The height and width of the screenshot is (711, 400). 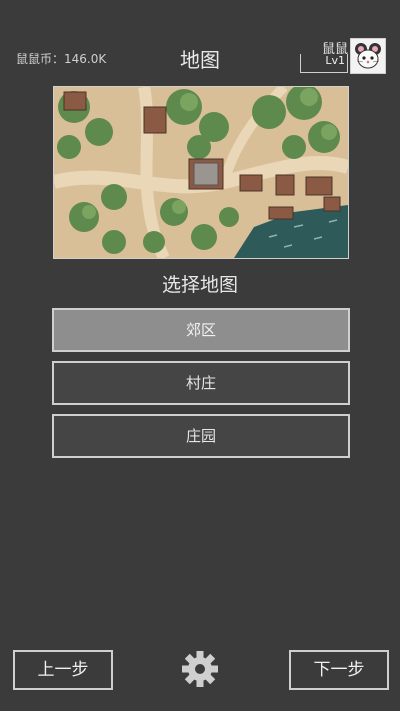 What do you see at coordinates (201, 436) in the screenshot?
I see `map-option-manor: 庄园` at bounding box center [201, 436].